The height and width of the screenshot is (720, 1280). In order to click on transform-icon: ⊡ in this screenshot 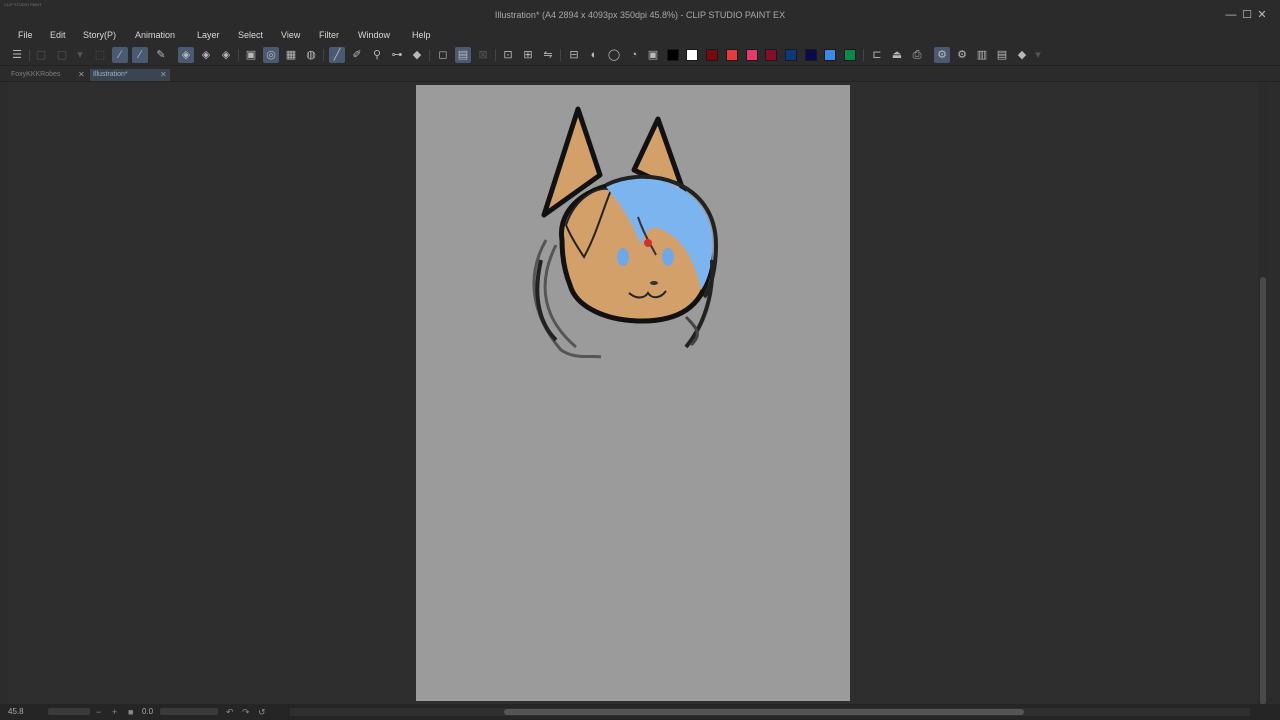, I will do `click(508, 55)`.